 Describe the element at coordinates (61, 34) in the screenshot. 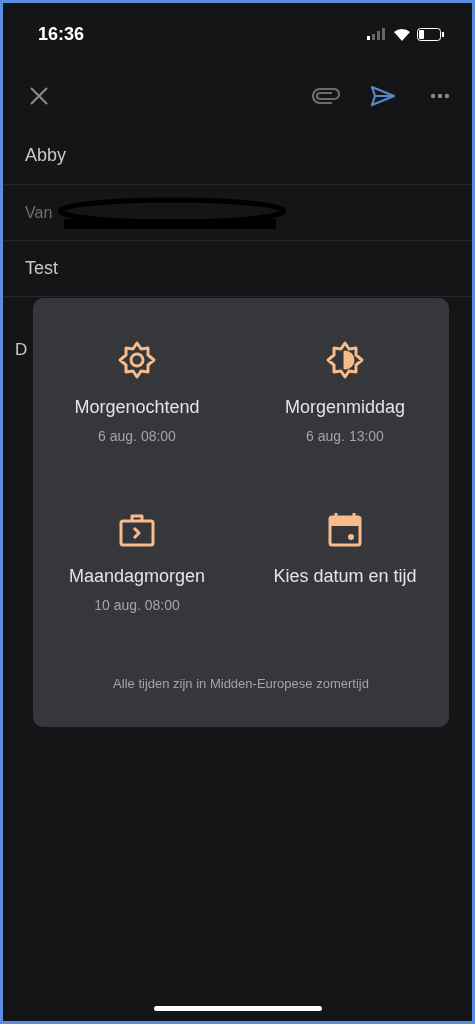

I see `status-time: 16:36` at that location.